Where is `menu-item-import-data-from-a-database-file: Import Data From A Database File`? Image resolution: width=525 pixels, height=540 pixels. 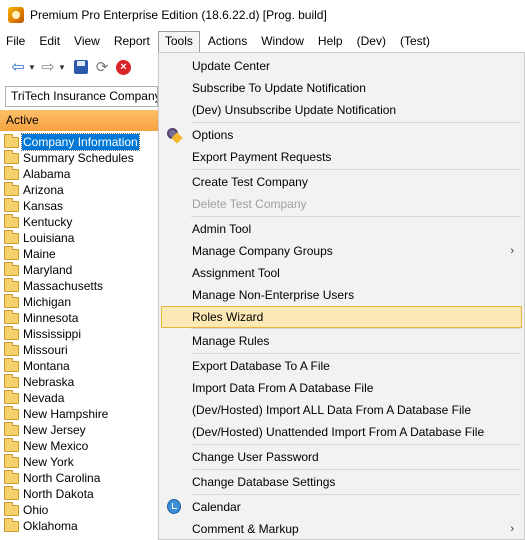
menu-item-import-data-from-a-database-file: Import Data From A Database File is located at coordinates (341, 388).